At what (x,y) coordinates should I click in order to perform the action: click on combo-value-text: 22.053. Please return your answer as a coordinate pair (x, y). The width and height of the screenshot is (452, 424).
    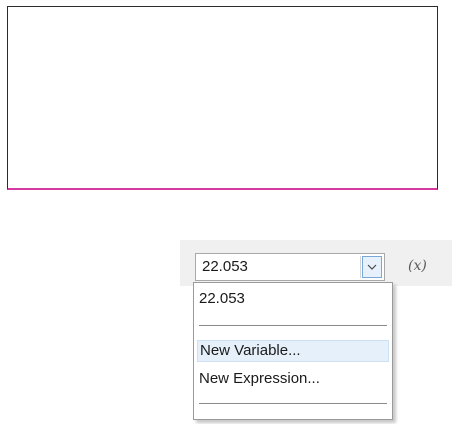
    Looking at the image, I should click on (225, 267).